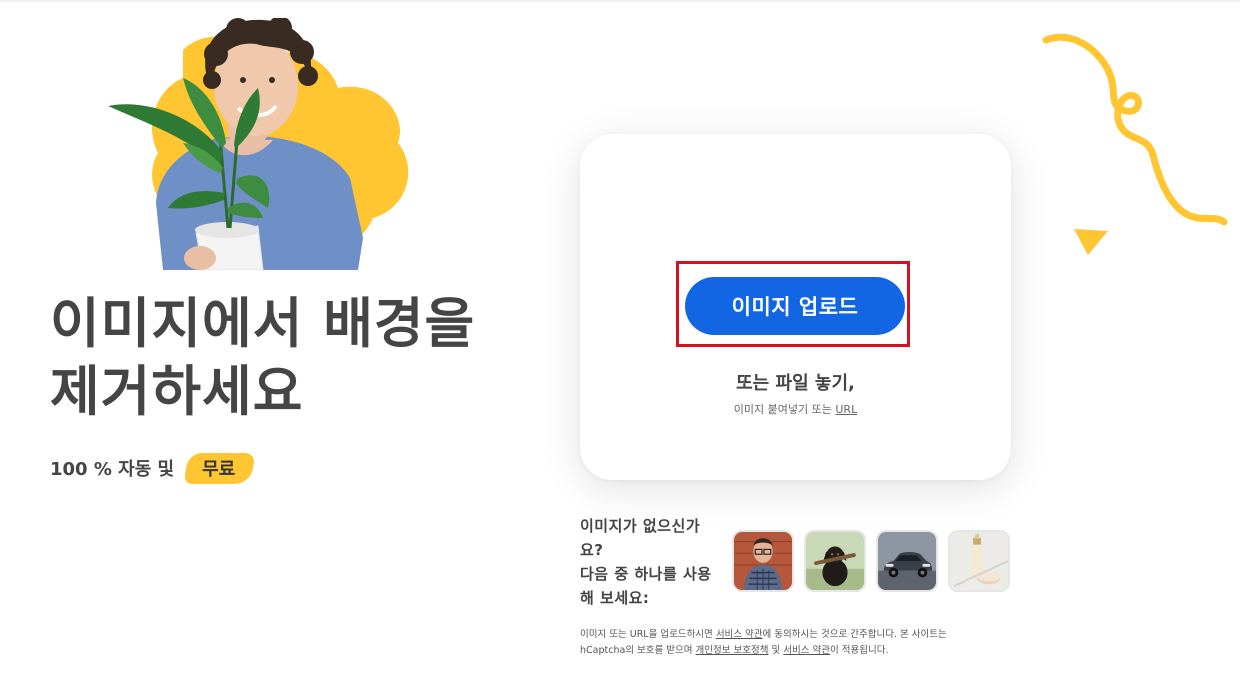 Image resolution: width=1240 pixels, height=689 pixels. Describe the element at coordinates (615, 598) in the screenshot. I see `samples-prompt-line-4: 해 보세요:` at that location.